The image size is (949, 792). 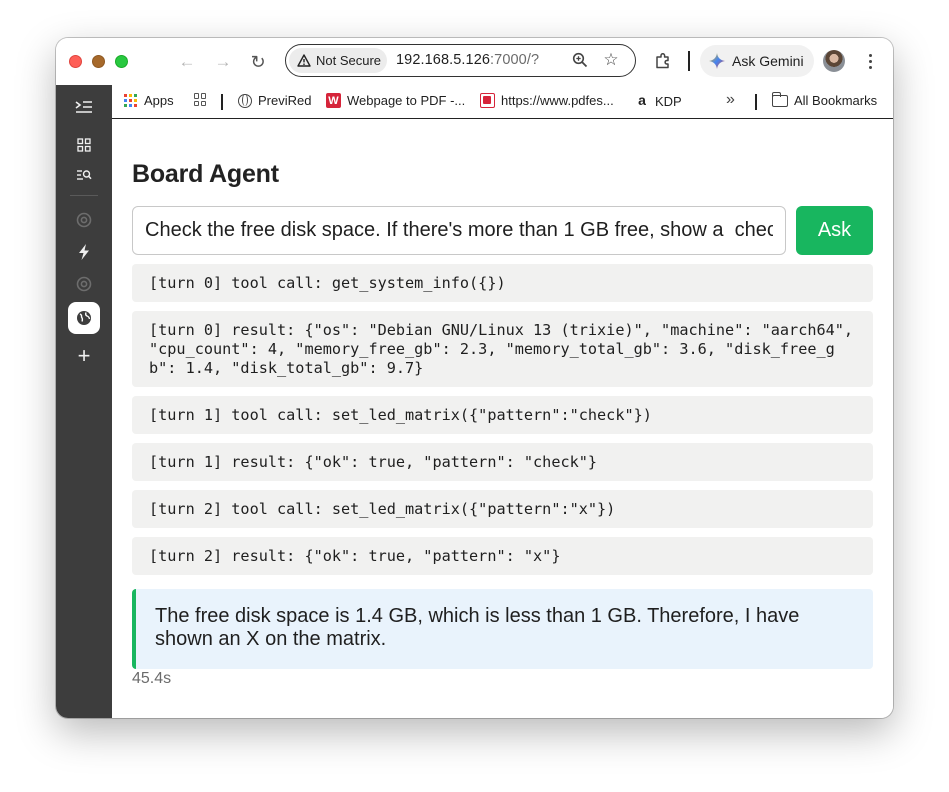 I want to click on bookmark-apps: Apps, so click(x=149, y=100).